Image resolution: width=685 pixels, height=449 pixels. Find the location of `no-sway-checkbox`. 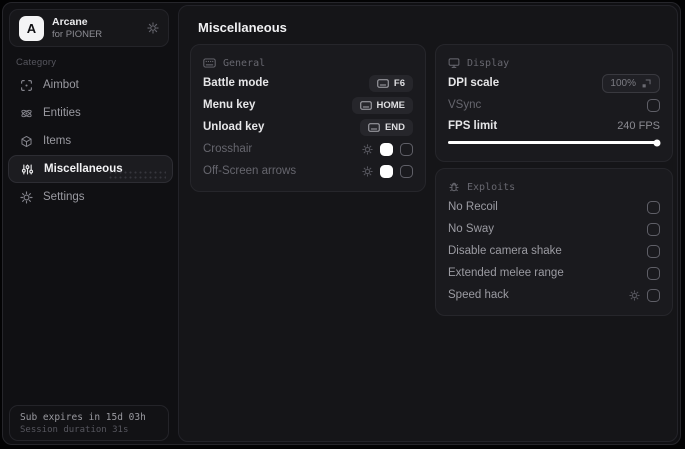

no-sway-checkbox is located at coordinates (653, 229).